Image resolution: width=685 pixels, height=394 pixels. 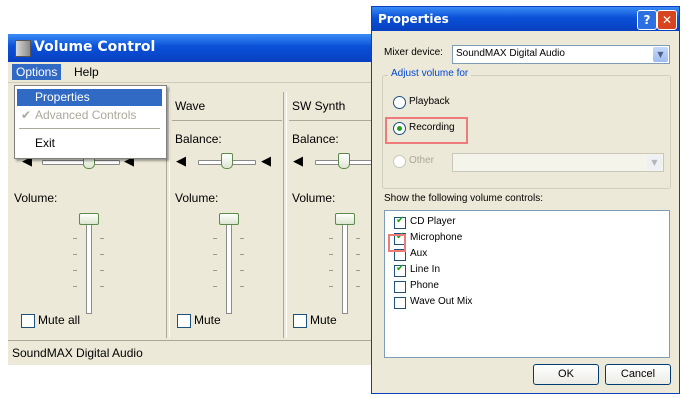 I want to click on ok-button: OK, so click(x=566, y=374).